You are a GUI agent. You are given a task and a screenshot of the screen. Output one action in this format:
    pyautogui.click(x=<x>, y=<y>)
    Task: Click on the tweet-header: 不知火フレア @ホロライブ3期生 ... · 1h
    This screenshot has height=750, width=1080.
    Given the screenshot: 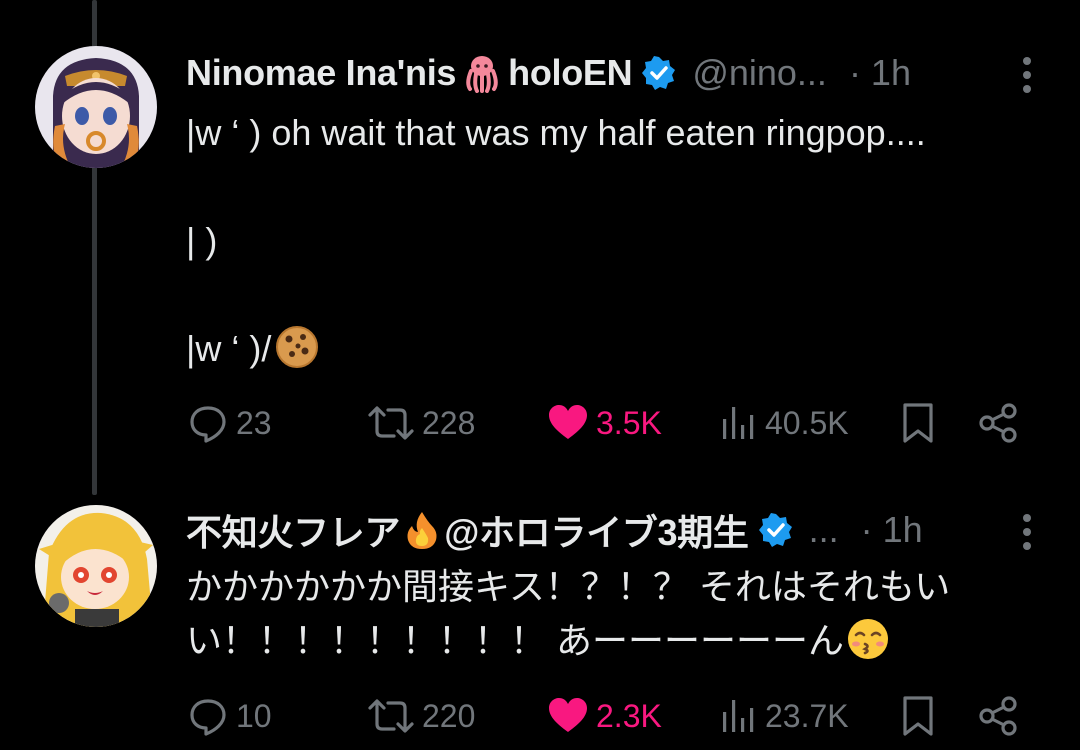 What is the action you would take?
    pyautogui.click(x=613, y=530)
    